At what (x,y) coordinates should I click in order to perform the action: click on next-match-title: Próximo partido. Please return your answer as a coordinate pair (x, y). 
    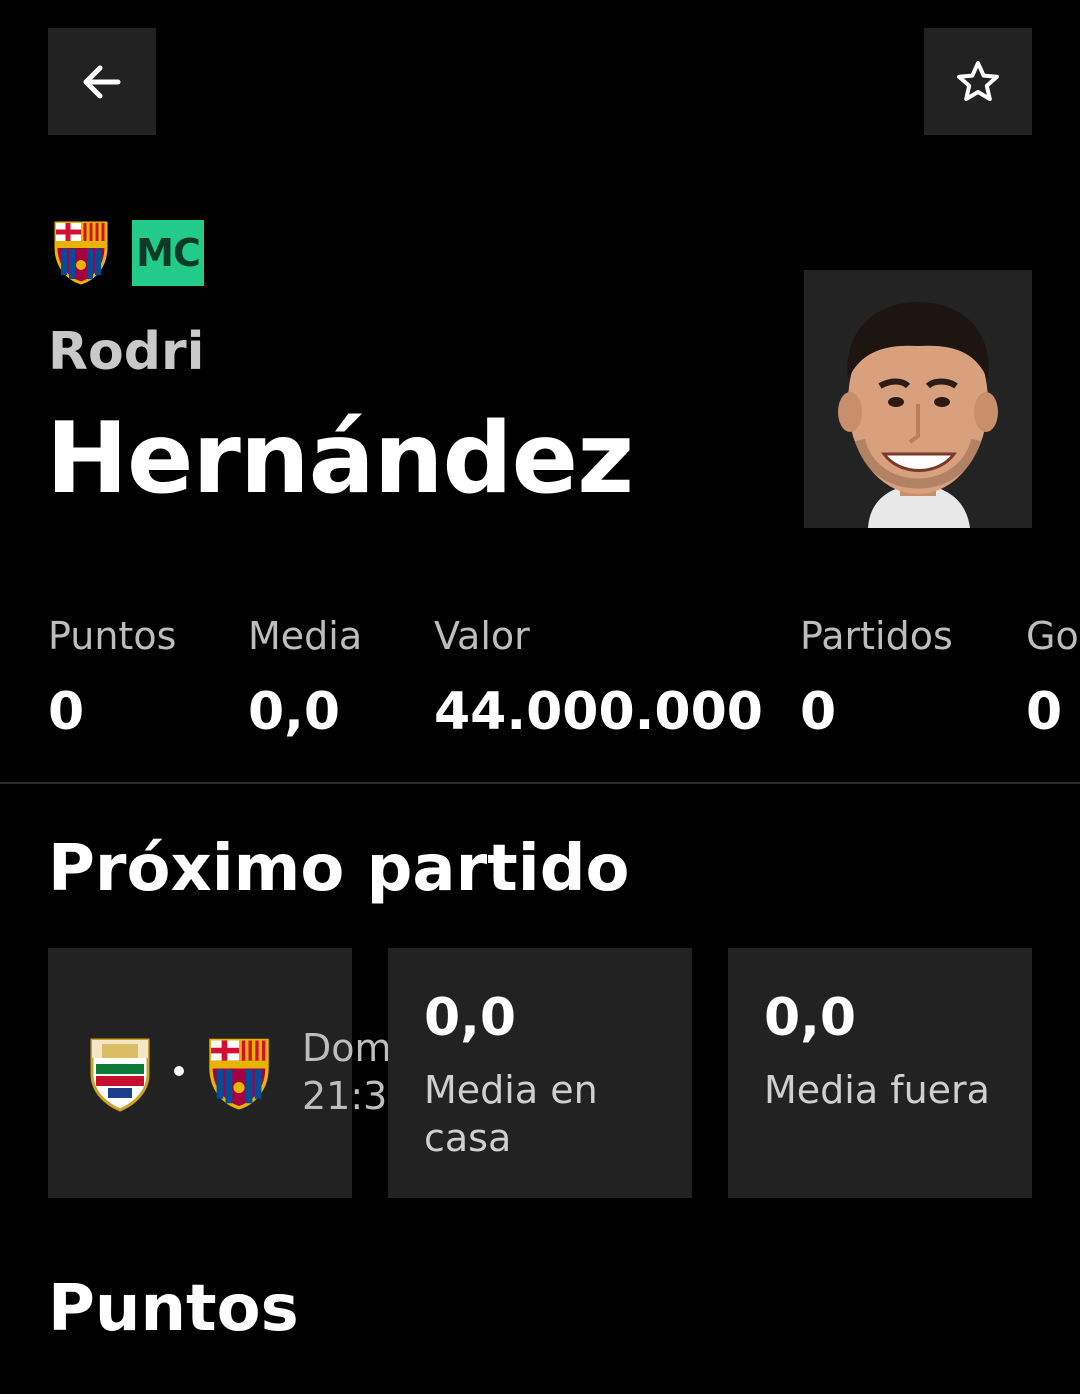
    Looking at the image, I should click on (339, 869).